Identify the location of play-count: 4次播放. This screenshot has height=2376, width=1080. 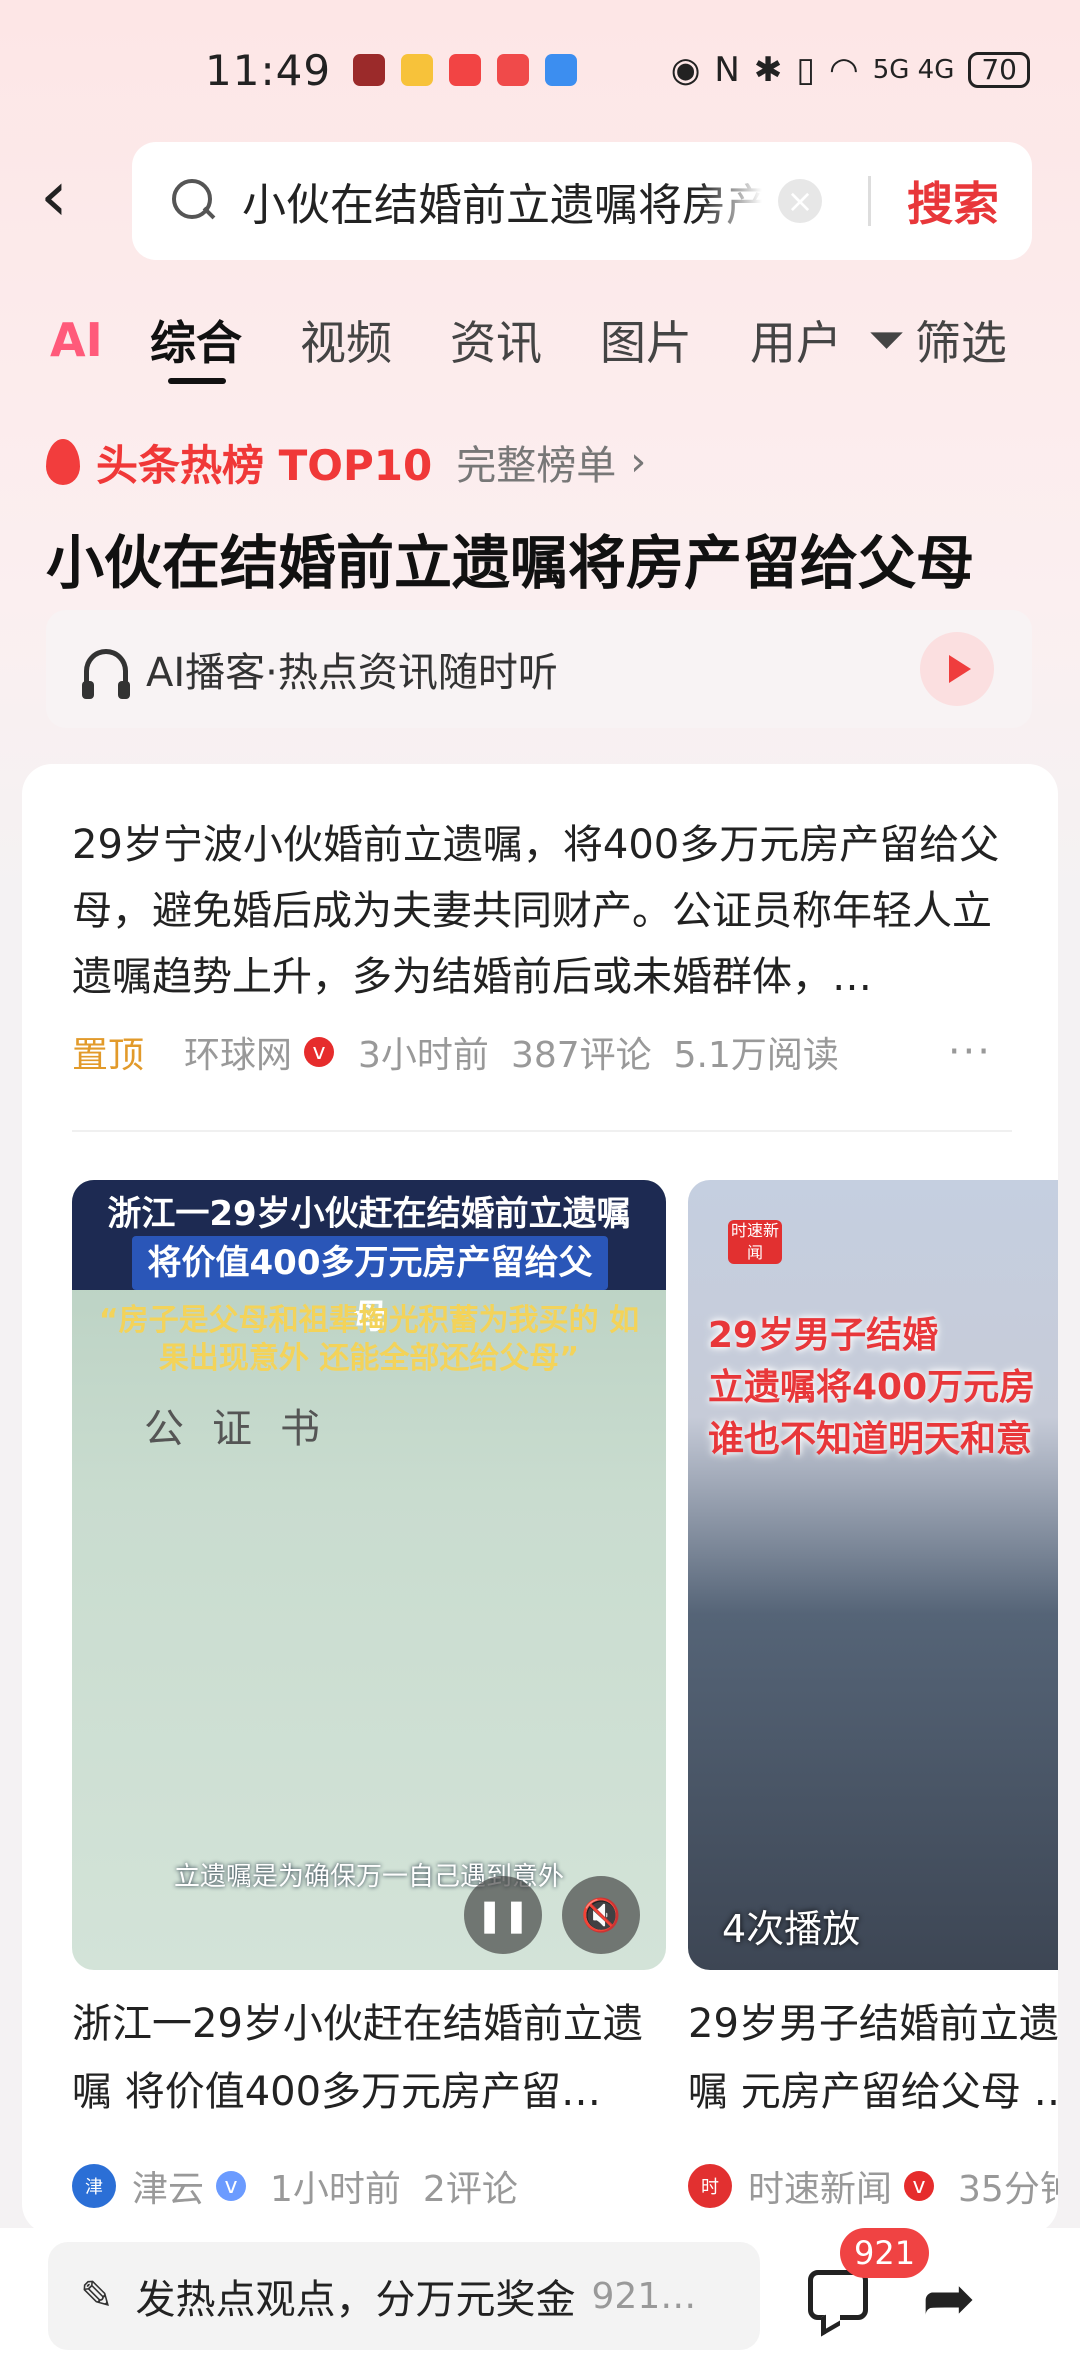
(791, 1929).